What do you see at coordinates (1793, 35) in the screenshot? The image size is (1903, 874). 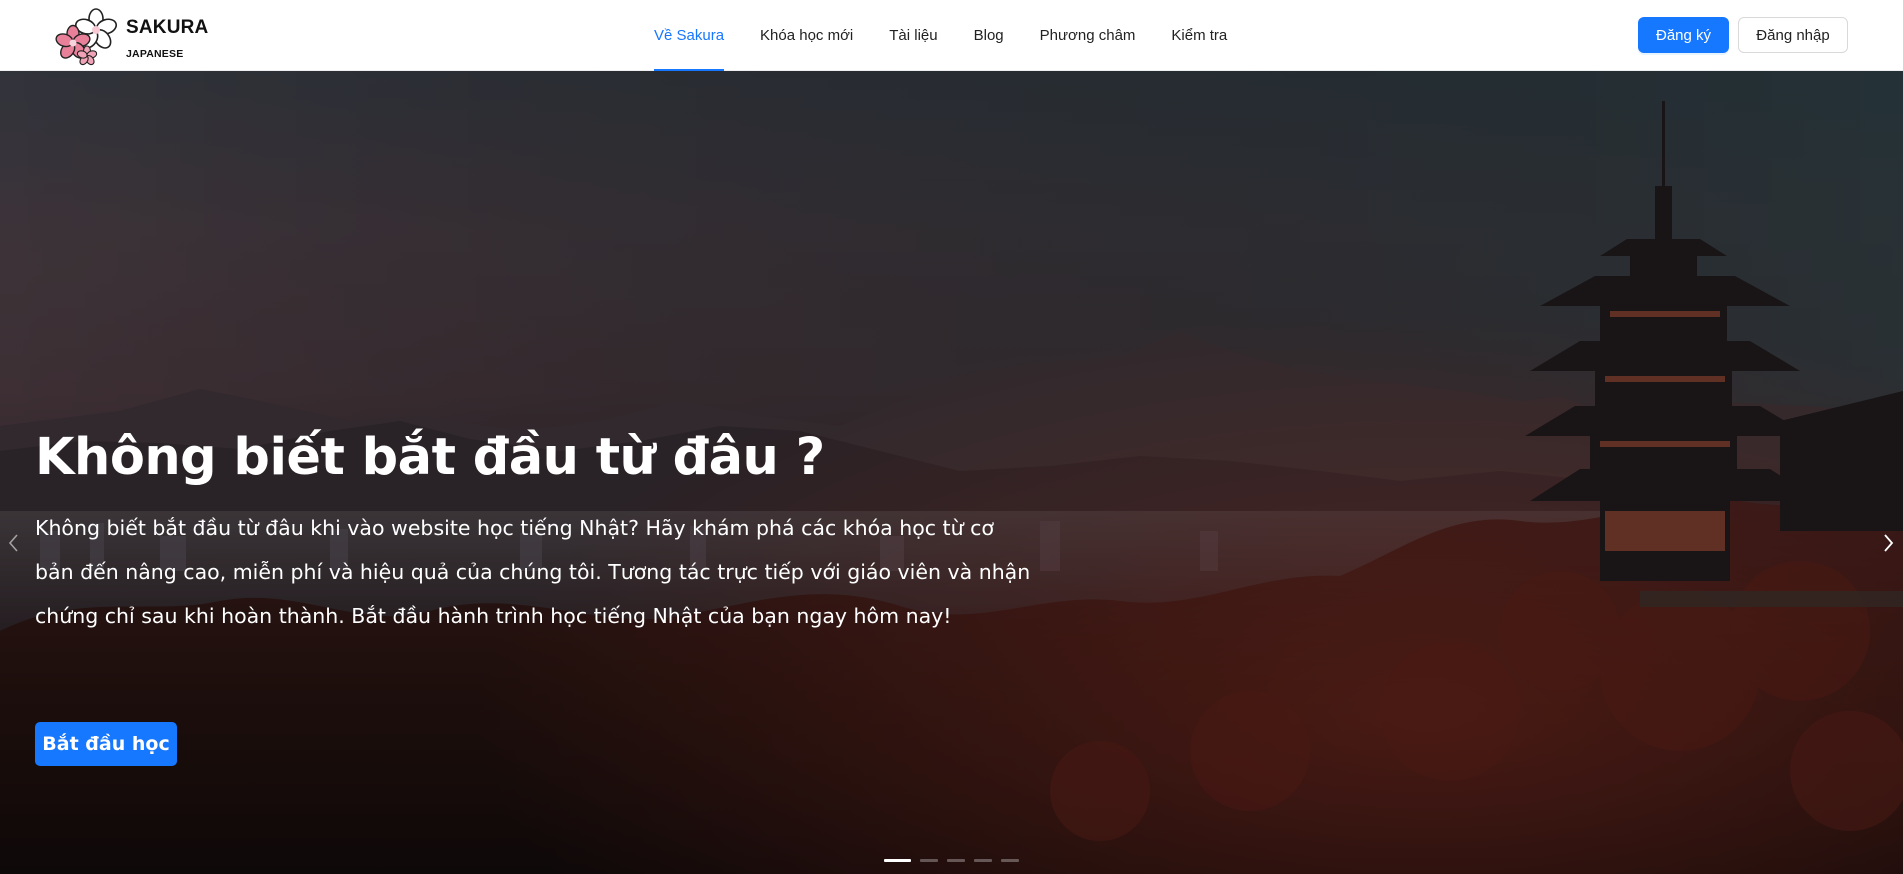 I see `login-button: Đăng nhập` at bounding box center [1793, 35].